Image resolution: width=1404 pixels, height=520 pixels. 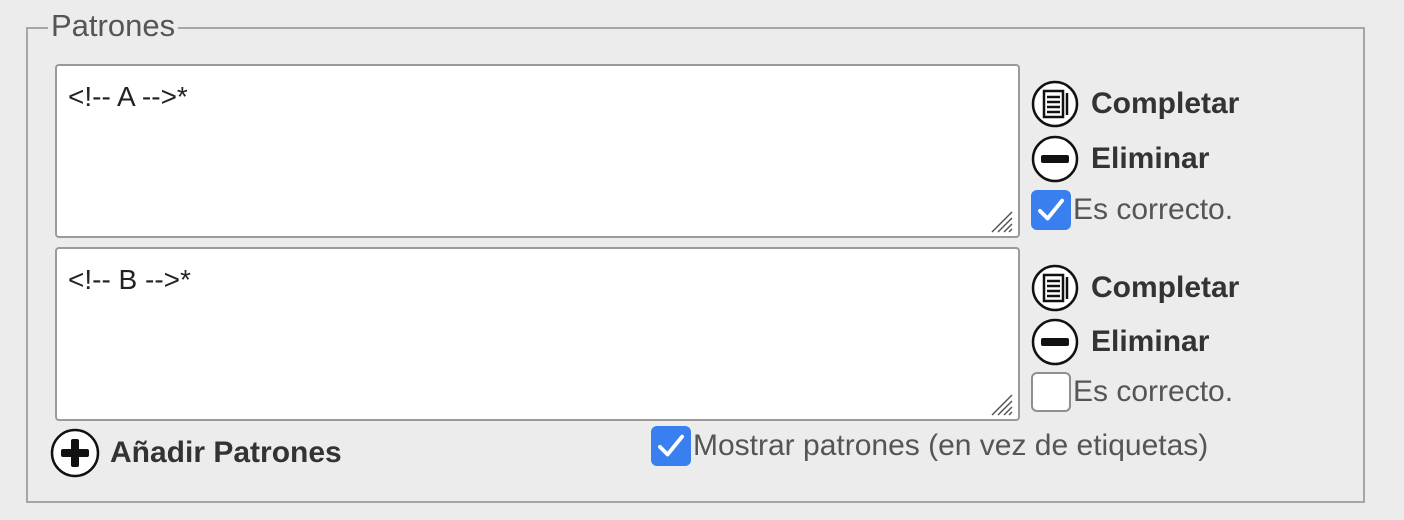 What do you see at coordinates (226, 452) in the screenshot?
I see `add-patterns-label: Añadir Patrones` at bounding box center [226, 452].